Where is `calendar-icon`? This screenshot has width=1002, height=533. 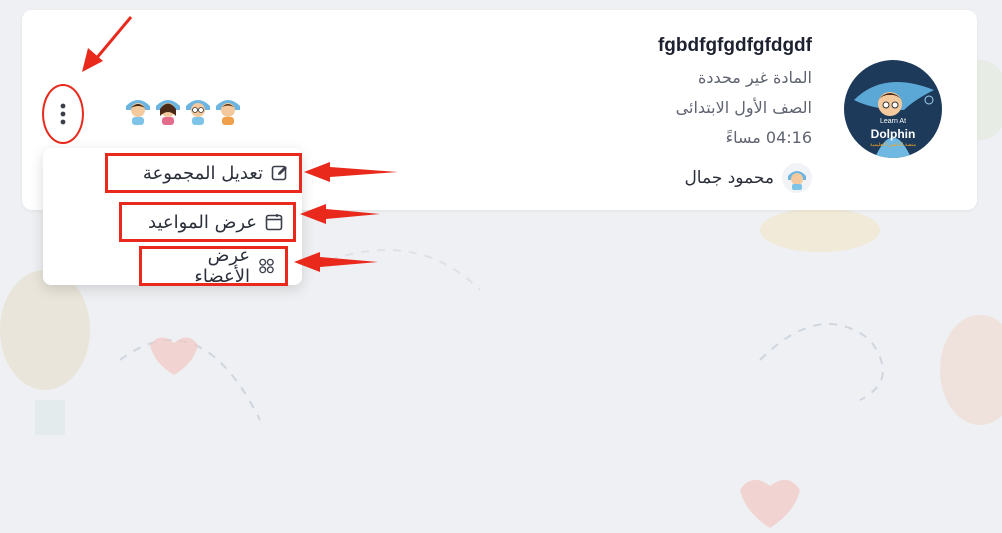 calendar-icon is located at coordinates (274, 222).